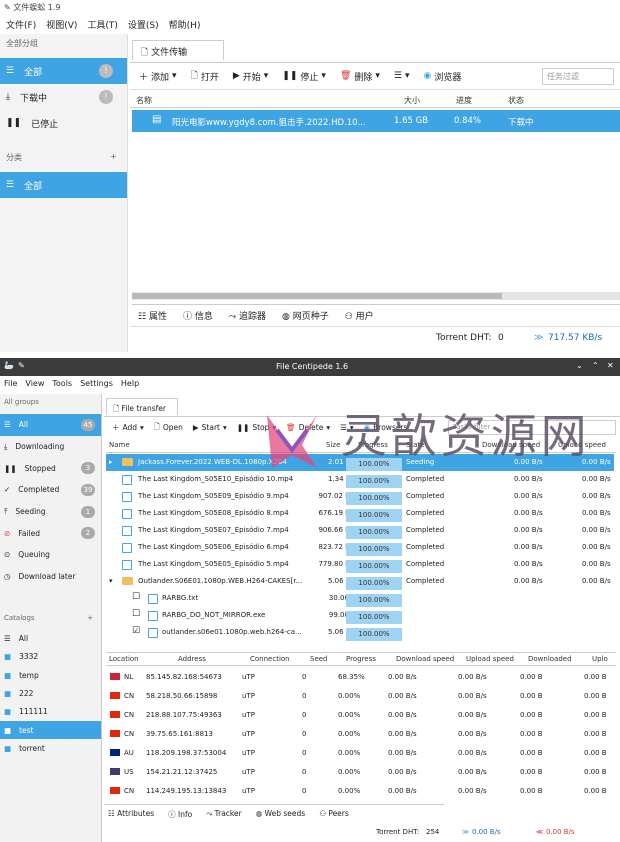 The width and height of the screenshot is (620, 842). Describe the element at coordinates (579, 365) in the screenshot. I see `chevron-down-icon: ⌄` at that location.